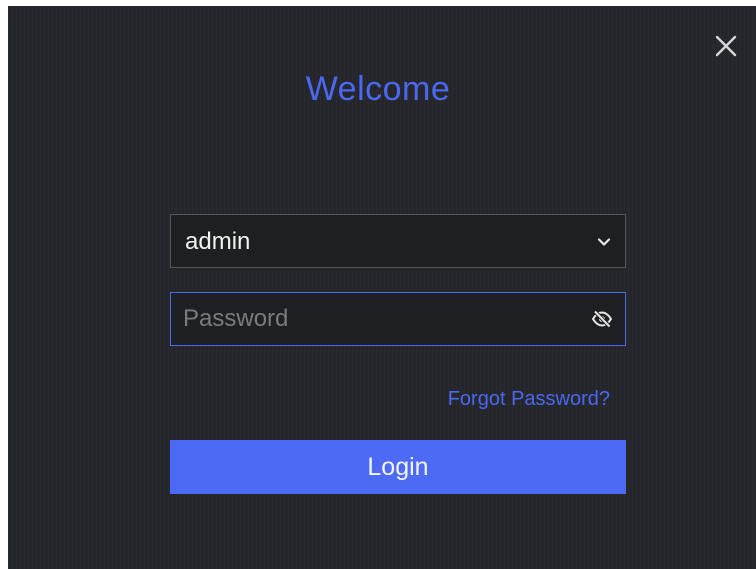 The width and height of the screenshot is (756, 569). I want to click on close-button, so click(726, 46).